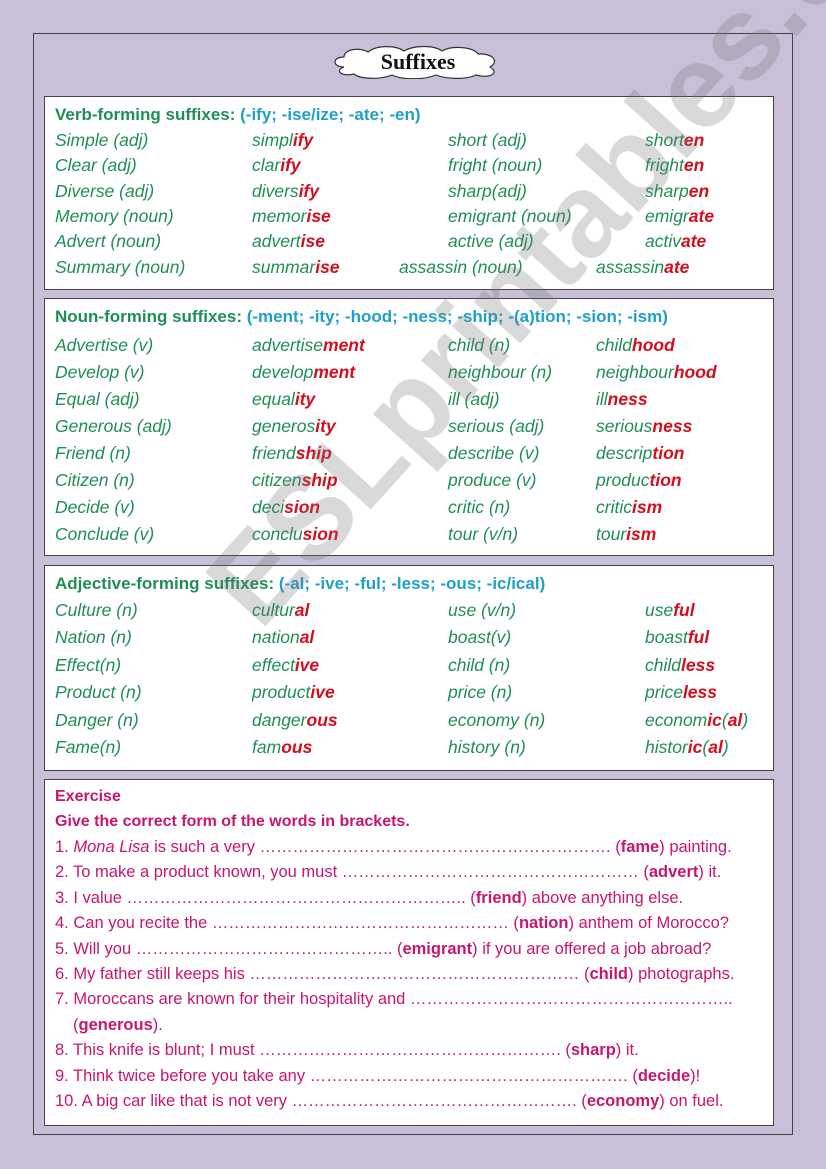 This screenshot has height=1169, width=826. Describe the element at coordinates (623, 480) in the screenshot. I see `word-stem: produc` at that location.